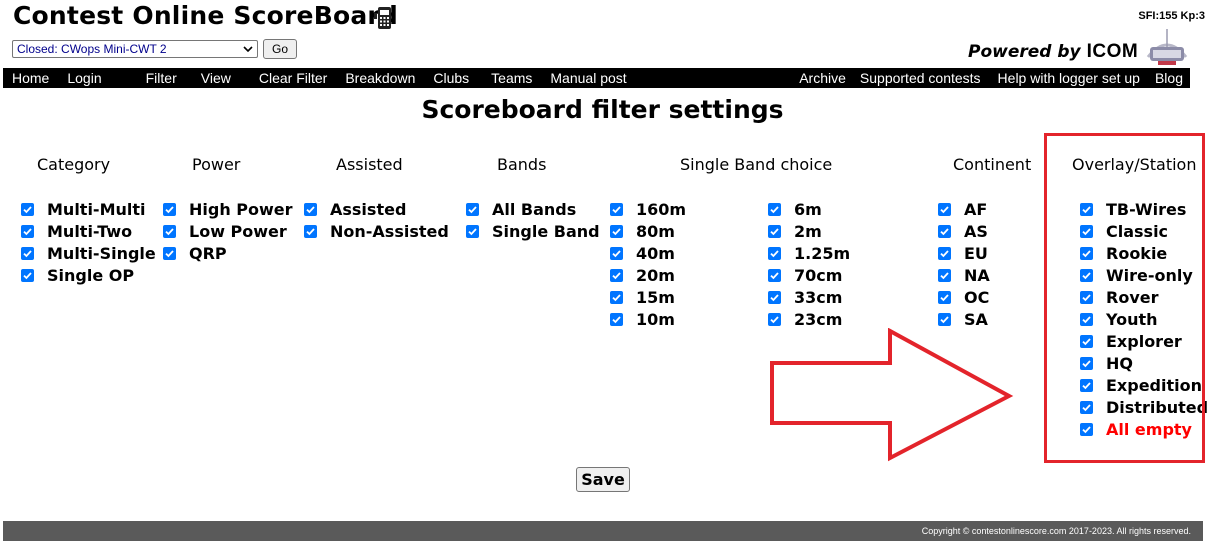  Describe the element at coordinates (368, 209) in the screenshot. I see `option-label-assisted: Assisted` at that location.